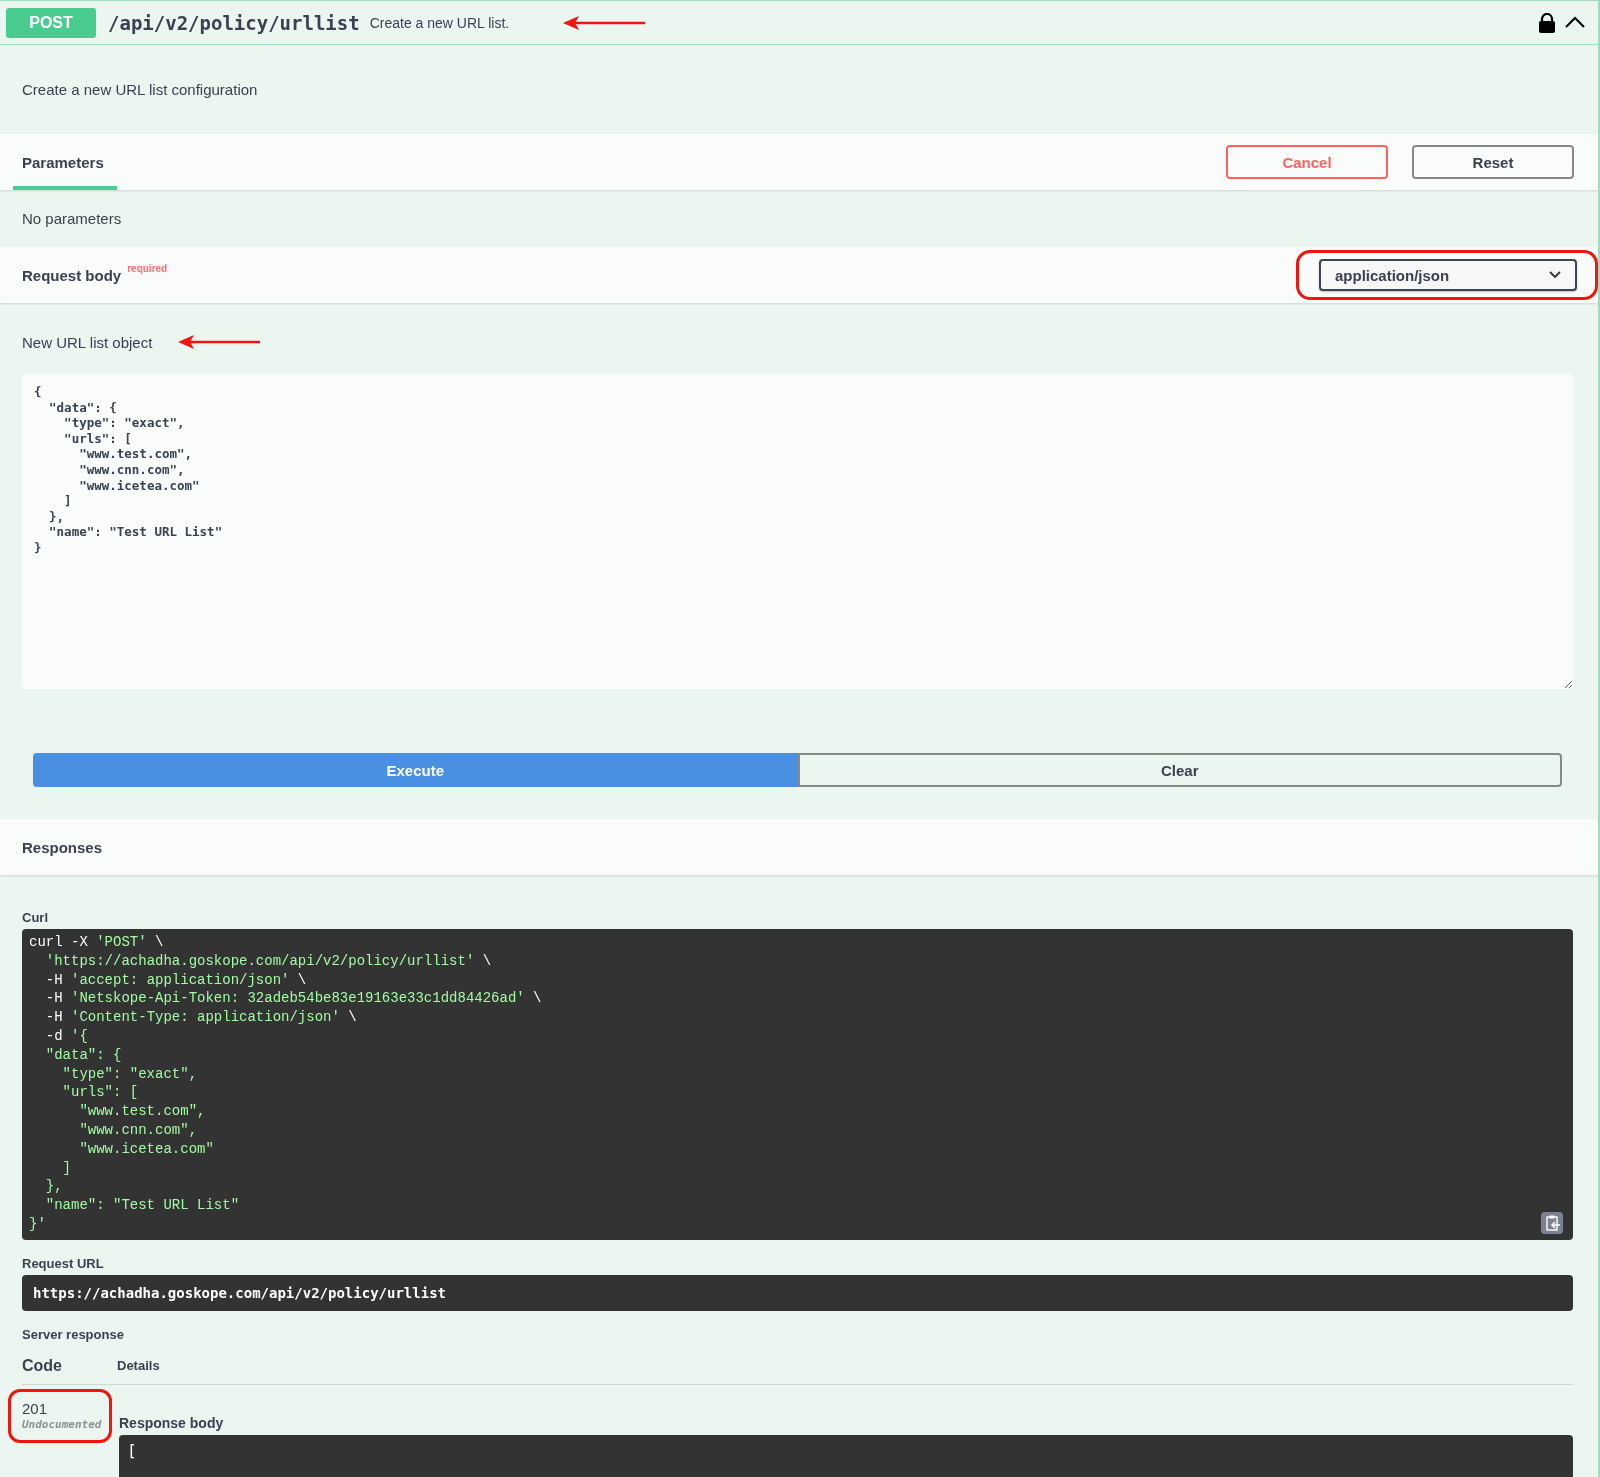 The width and height of the screenshot is (1600, 1477). What do you see at coordinates (799, 22) in the screenshot?
I see `operation-header: POST /api/v2/policy/urllist Create a new URL list.` at bounding box center [799, 22].